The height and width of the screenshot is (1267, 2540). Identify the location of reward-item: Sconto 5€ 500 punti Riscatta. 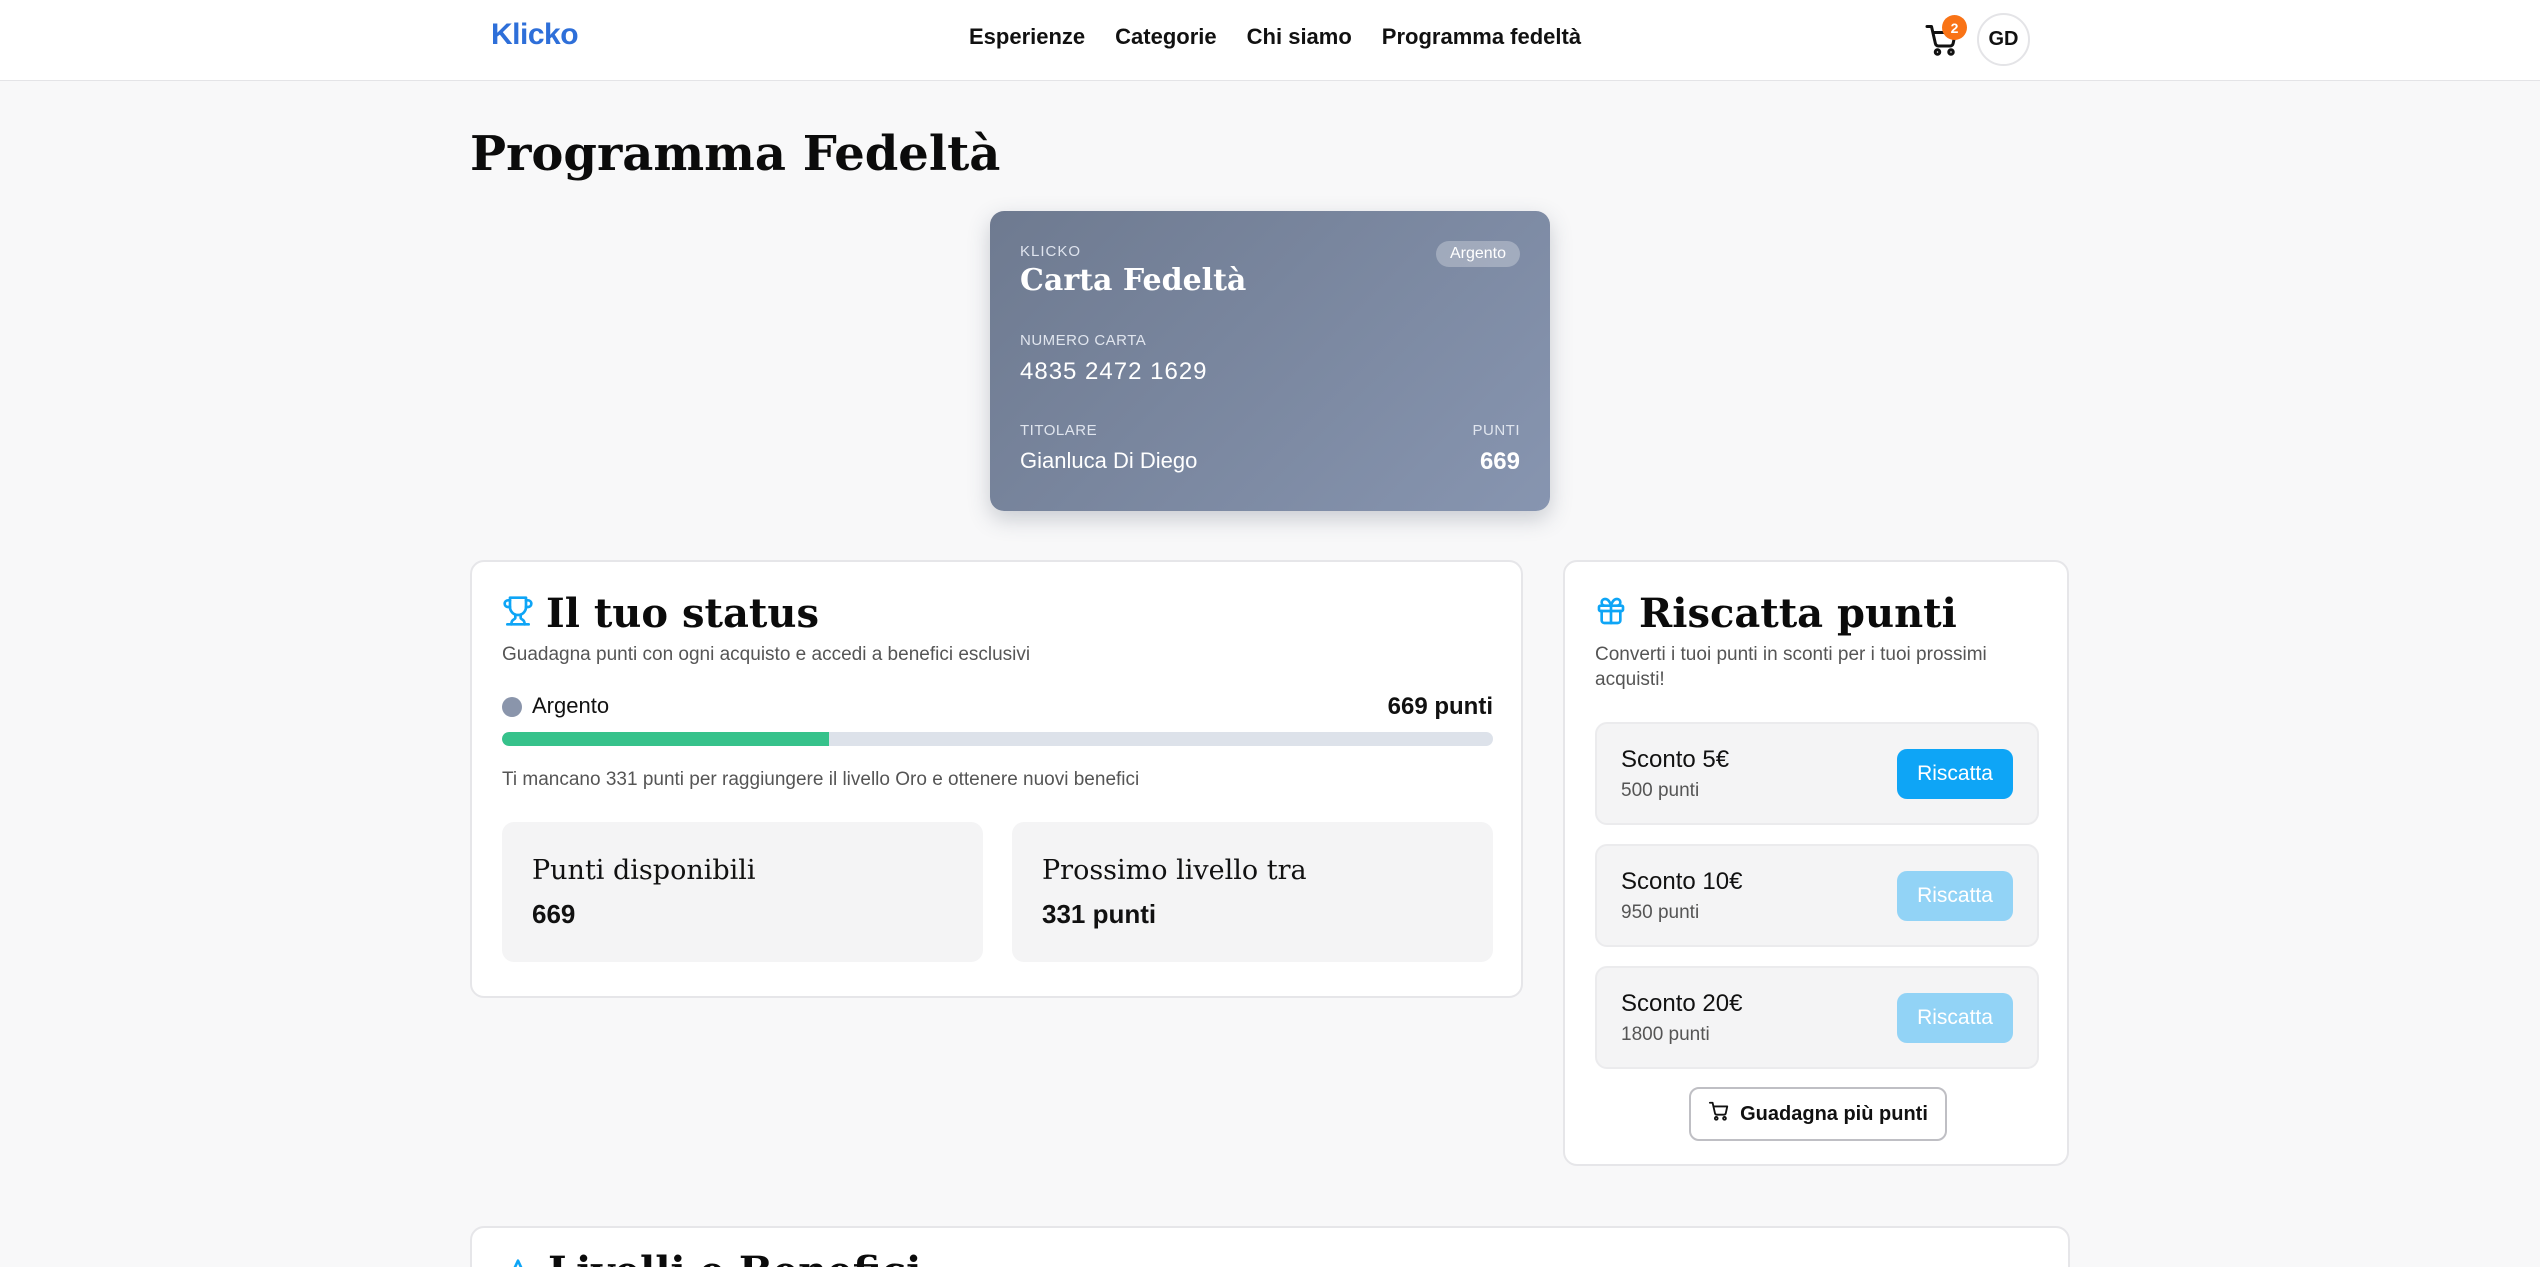
(1817, 773).